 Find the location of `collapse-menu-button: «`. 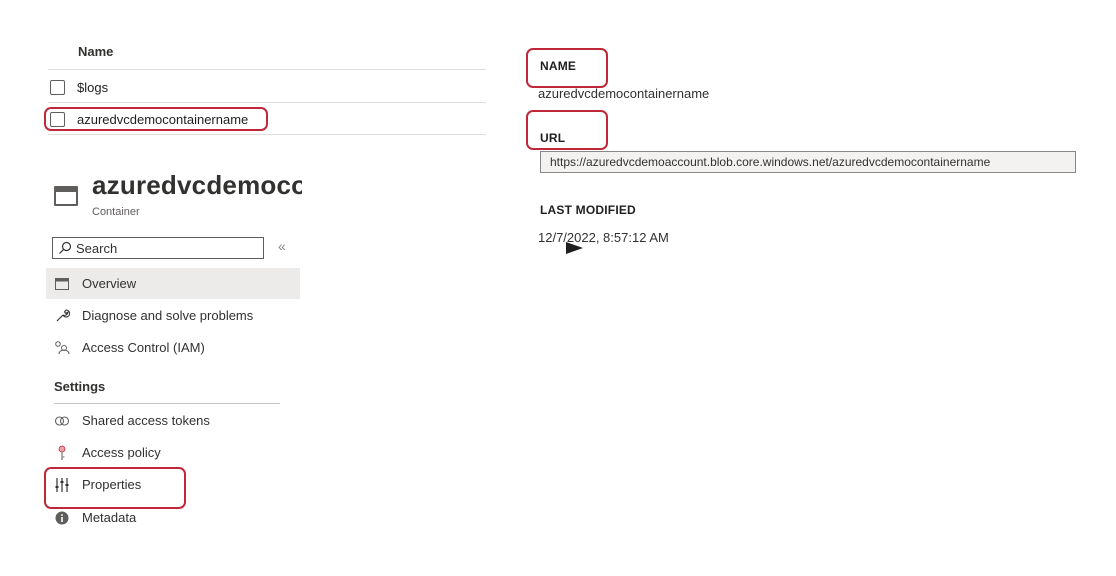

collapse-menu-button: « is located at coordinates (282, 246).